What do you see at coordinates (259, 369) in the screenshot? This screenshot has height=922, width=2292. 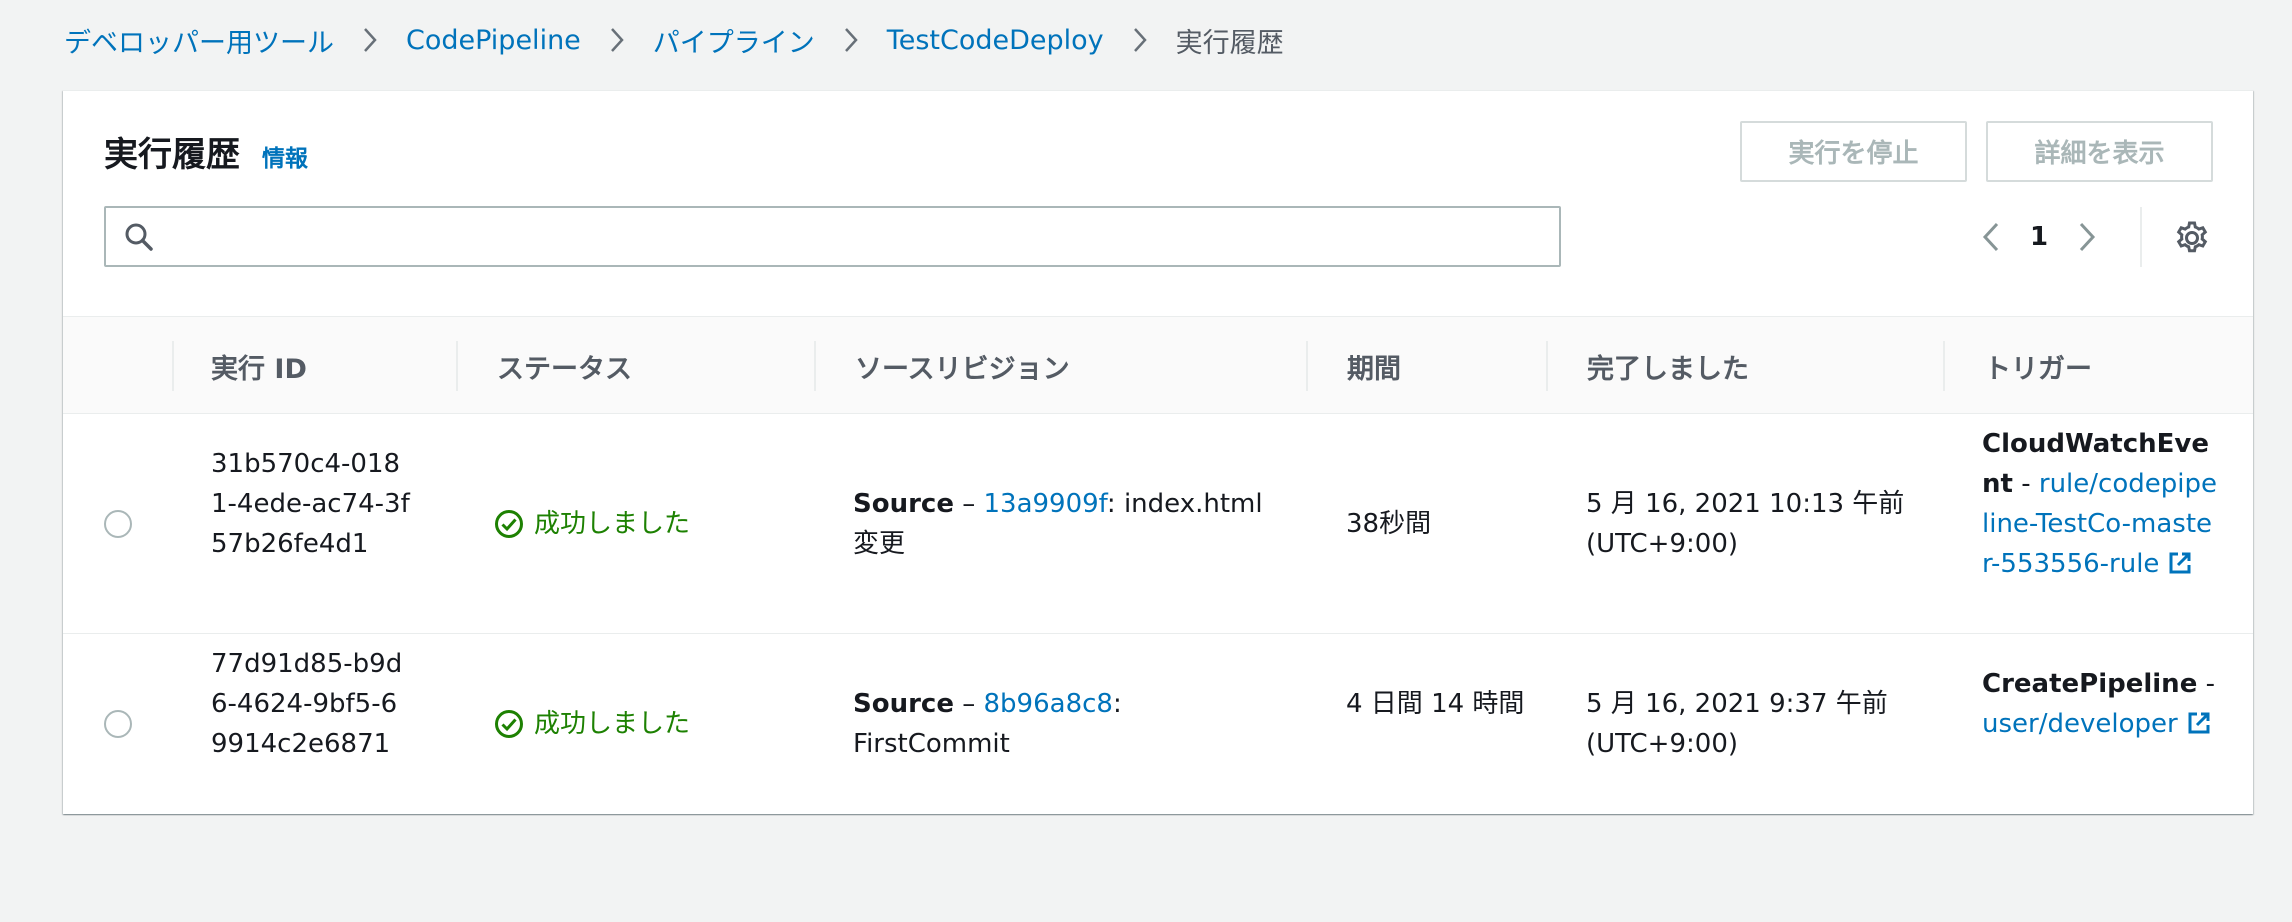 I see `column-header-execution-id: 実行 ID` at bounding box center [259, 369].